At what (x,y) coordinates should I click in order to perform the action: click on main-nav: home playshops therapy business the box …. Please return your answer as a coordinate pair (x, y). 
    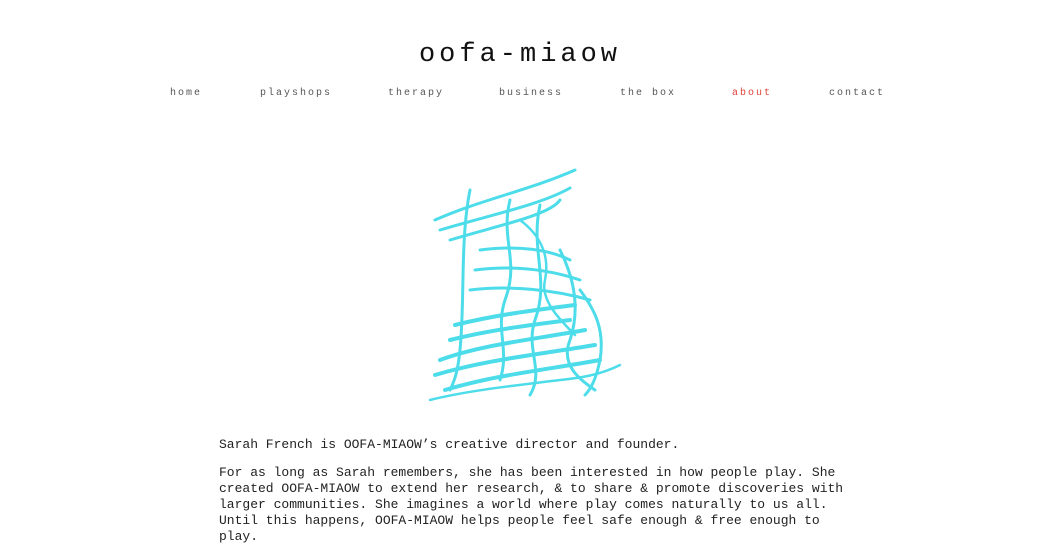
    Looking at the image, I should click on (520, 95).